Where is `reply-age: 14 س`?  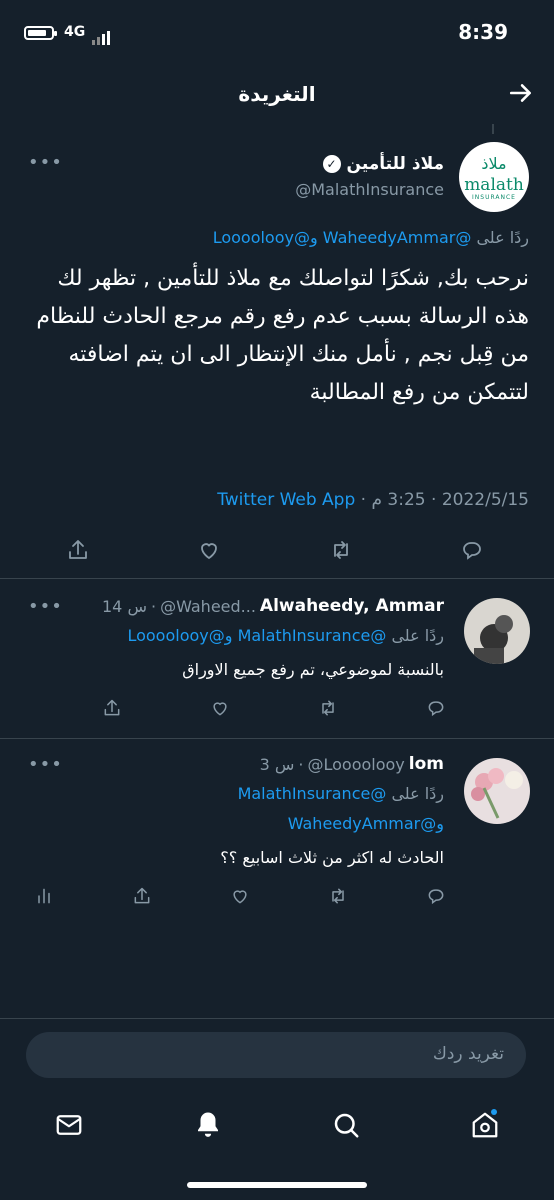 reply-age: 14 س is located at coordinates (124, 606).